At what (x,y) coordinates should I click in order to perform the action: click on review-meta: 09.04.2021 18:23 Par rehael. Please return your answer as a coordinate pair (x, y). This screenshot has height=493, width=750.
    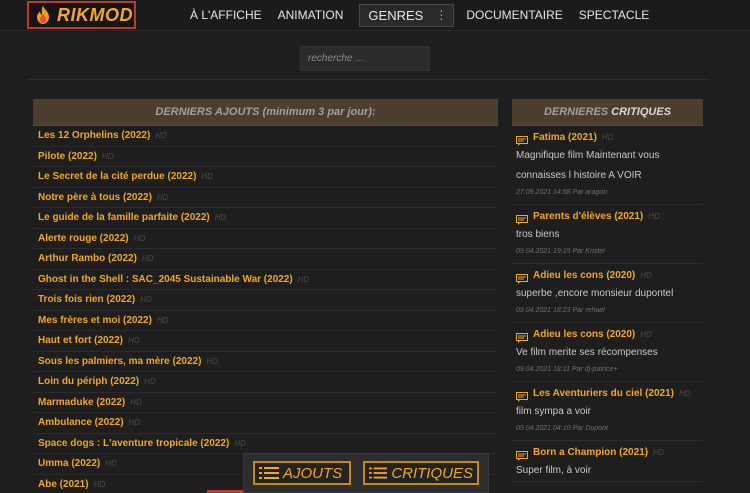
    Looking at the image, I should click on (560, 310).